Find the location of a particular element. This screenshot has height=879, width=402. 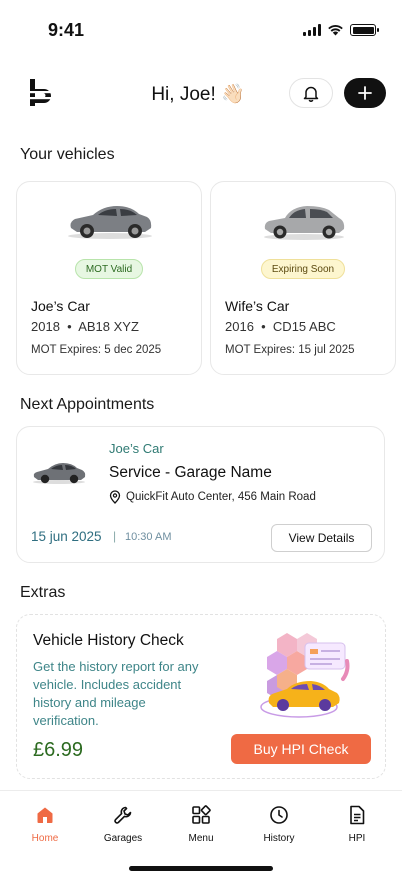

buy-hpi-check-button: Buy HPI Check is located at coordinates (301, 749).